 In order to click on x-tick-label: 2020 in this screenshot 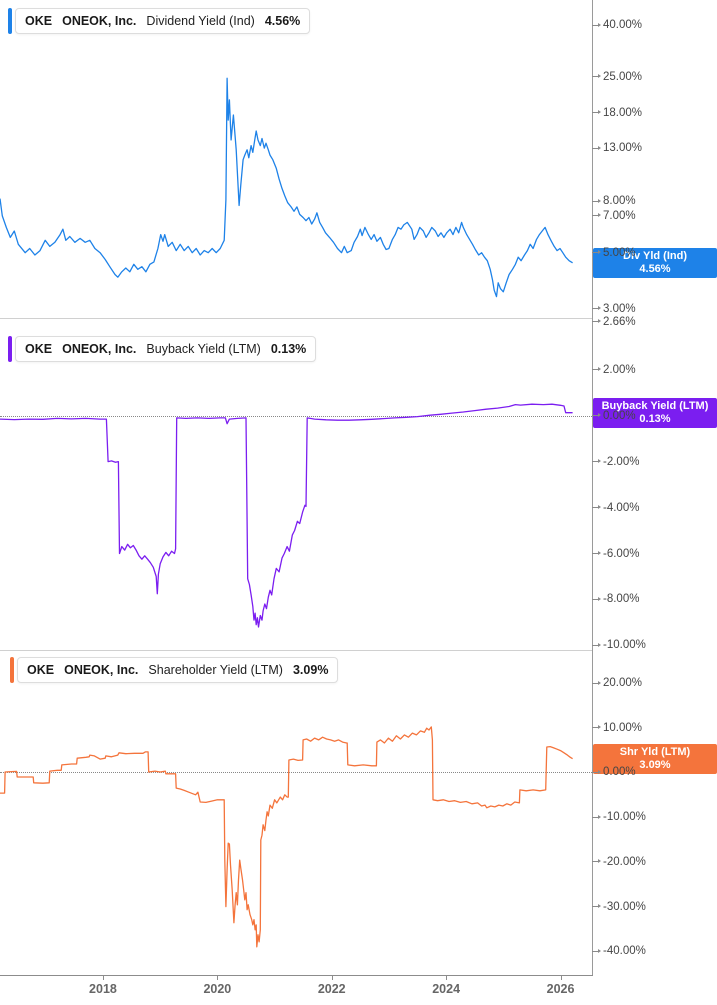, I will do `click(217, 989)`.